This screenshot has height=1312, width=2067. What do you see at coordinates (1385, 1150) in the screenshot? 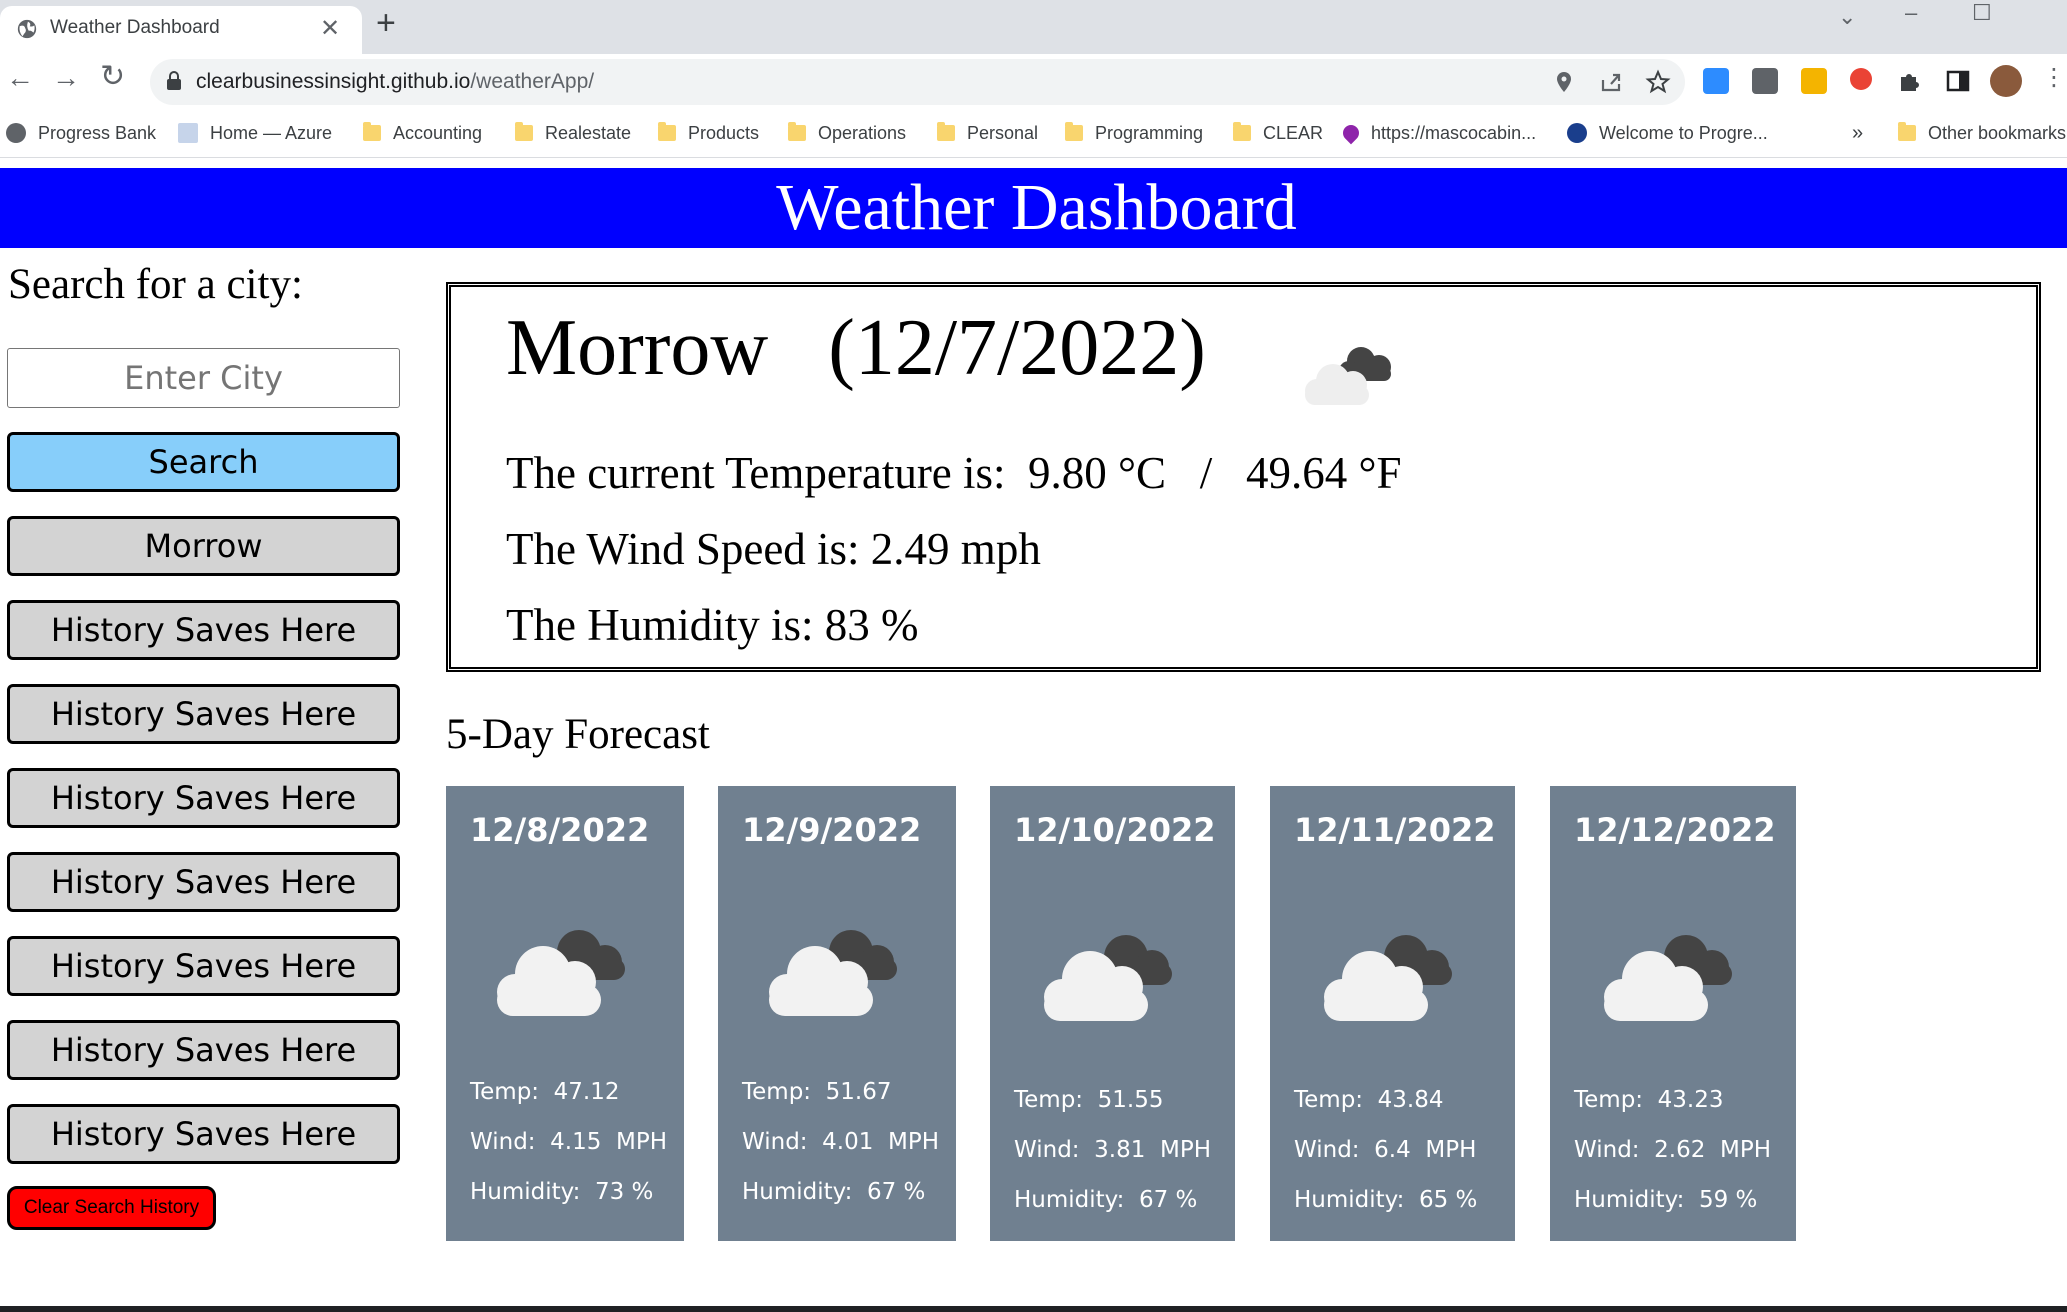
I see `forecast-wind: Wind: 6.4 MPH` at bounding box center [1385, 1150].